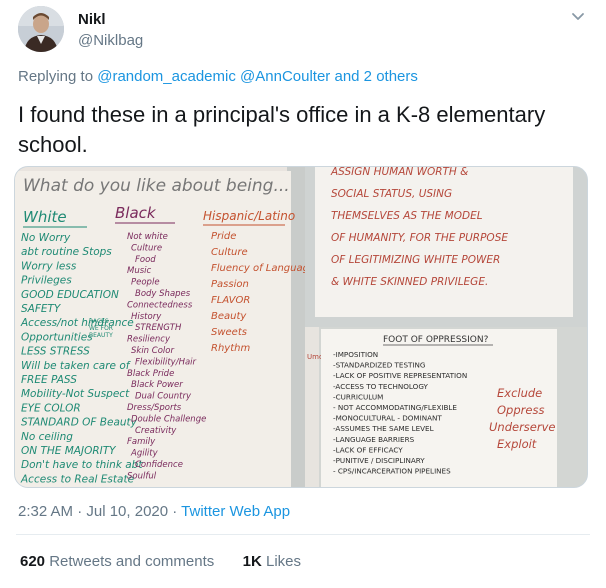  Describe the element at coordinates (70, 295) in the screenshot. I see `column-white-item: GOOD EDUCATION` at that location.